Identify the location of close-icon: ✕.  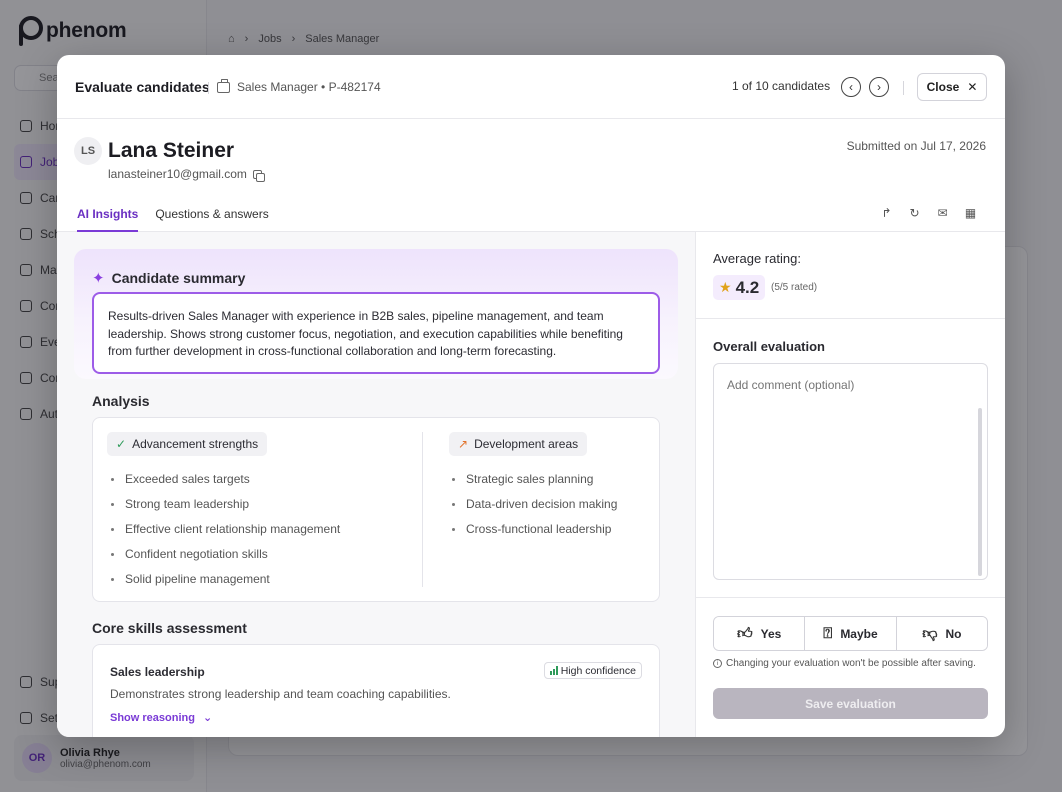
(972, 87).